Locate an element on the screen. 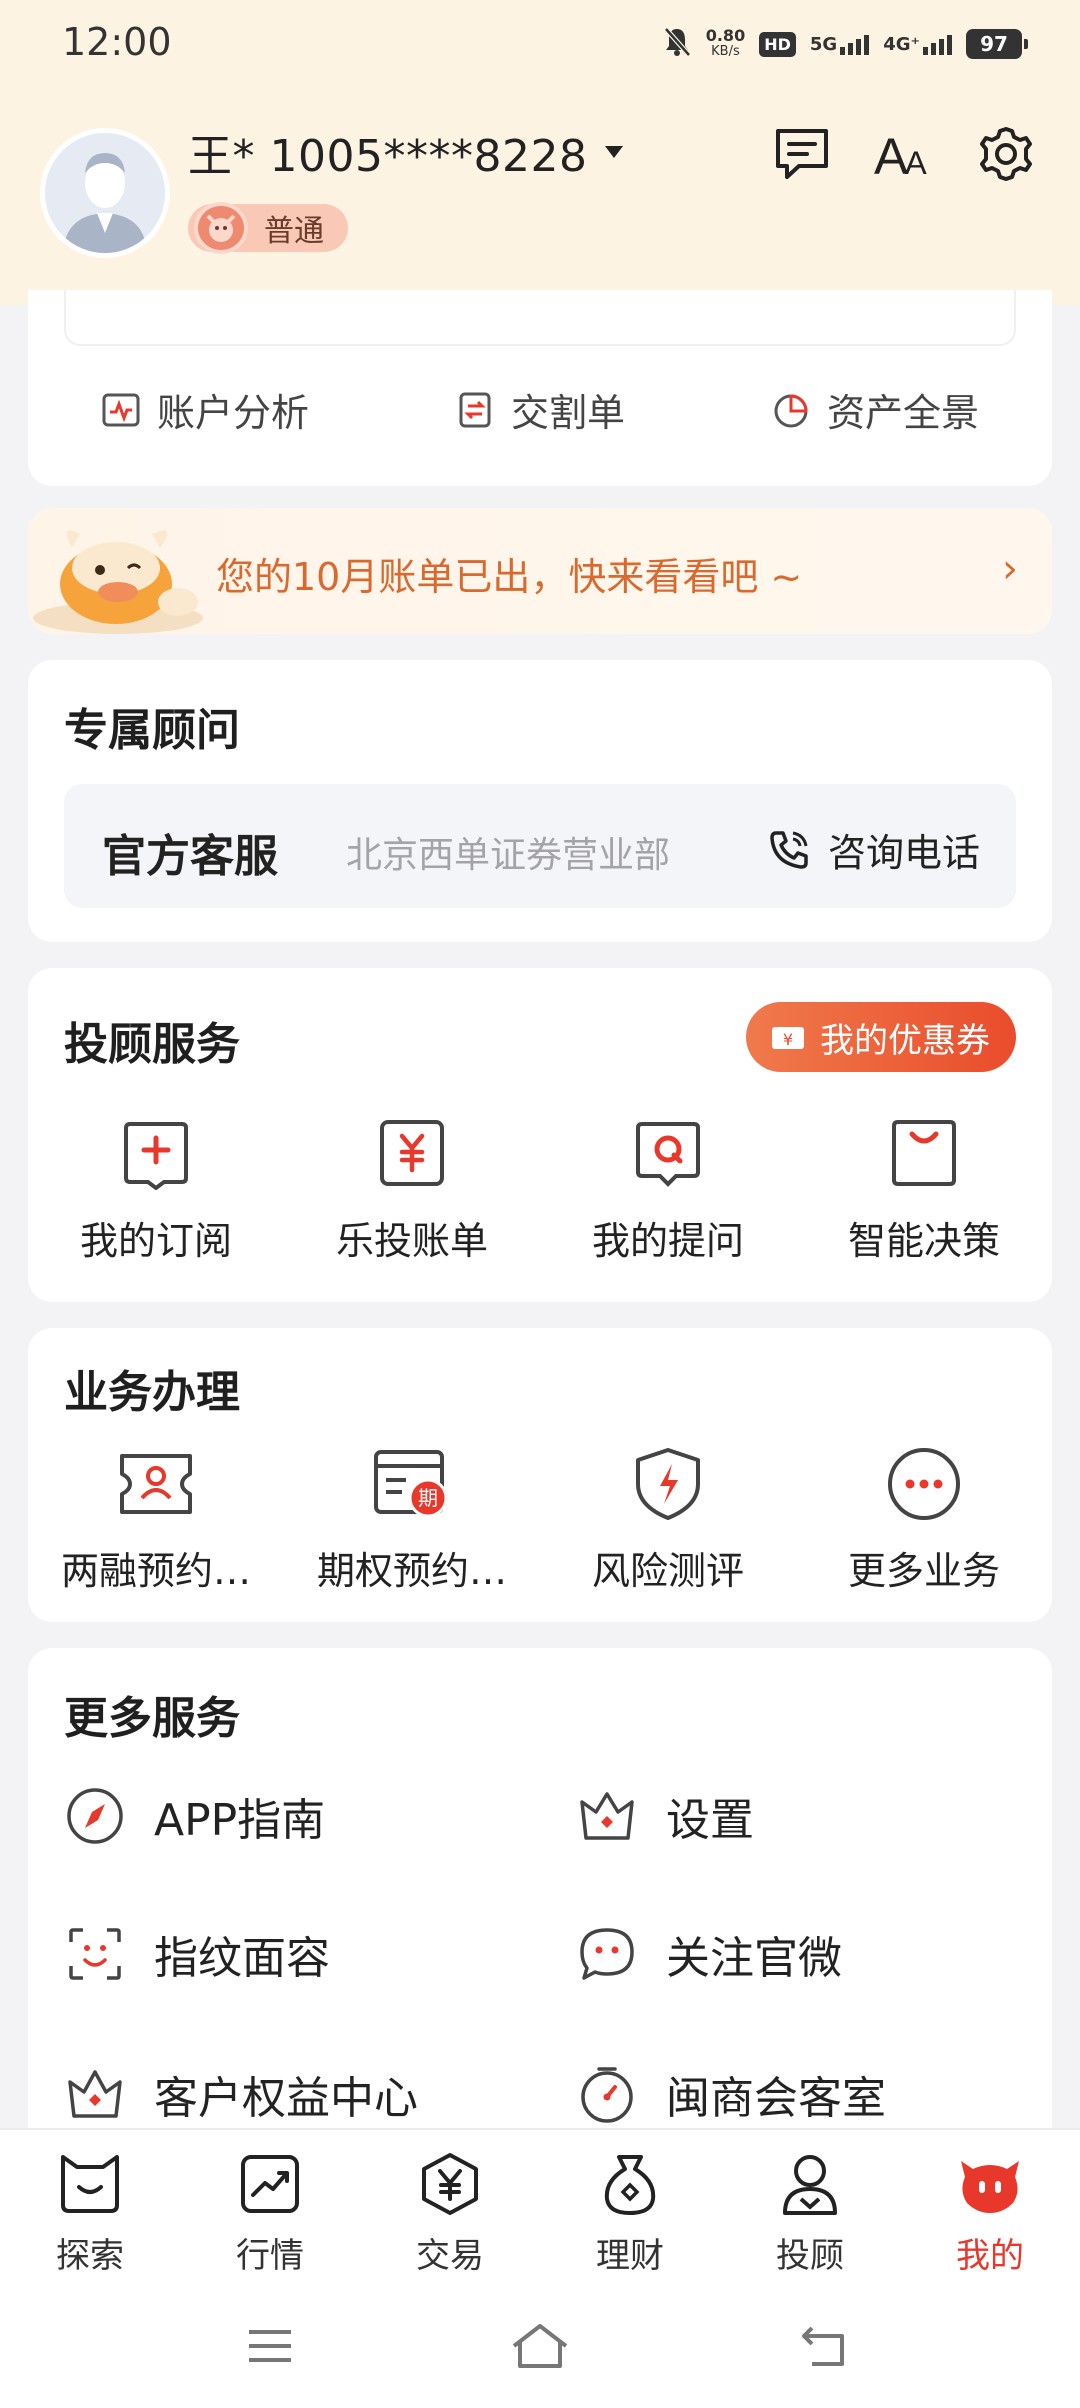  app-guide-item: APP指南 is located at coordinates (194, 1816).